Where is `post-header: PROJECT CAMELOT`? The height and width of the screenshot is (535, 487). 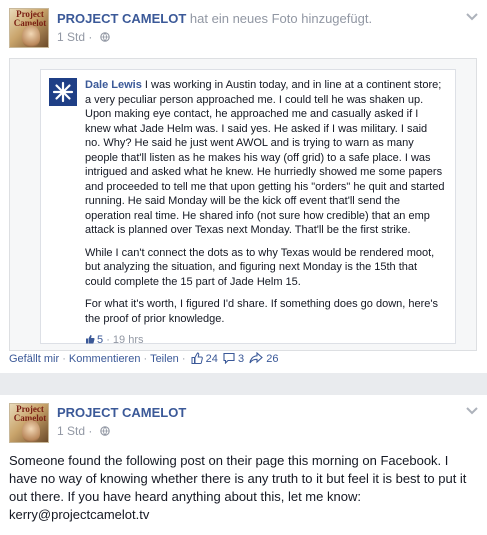 post-header: PROJECT CAMELOT is located at coordinates (121, 412).